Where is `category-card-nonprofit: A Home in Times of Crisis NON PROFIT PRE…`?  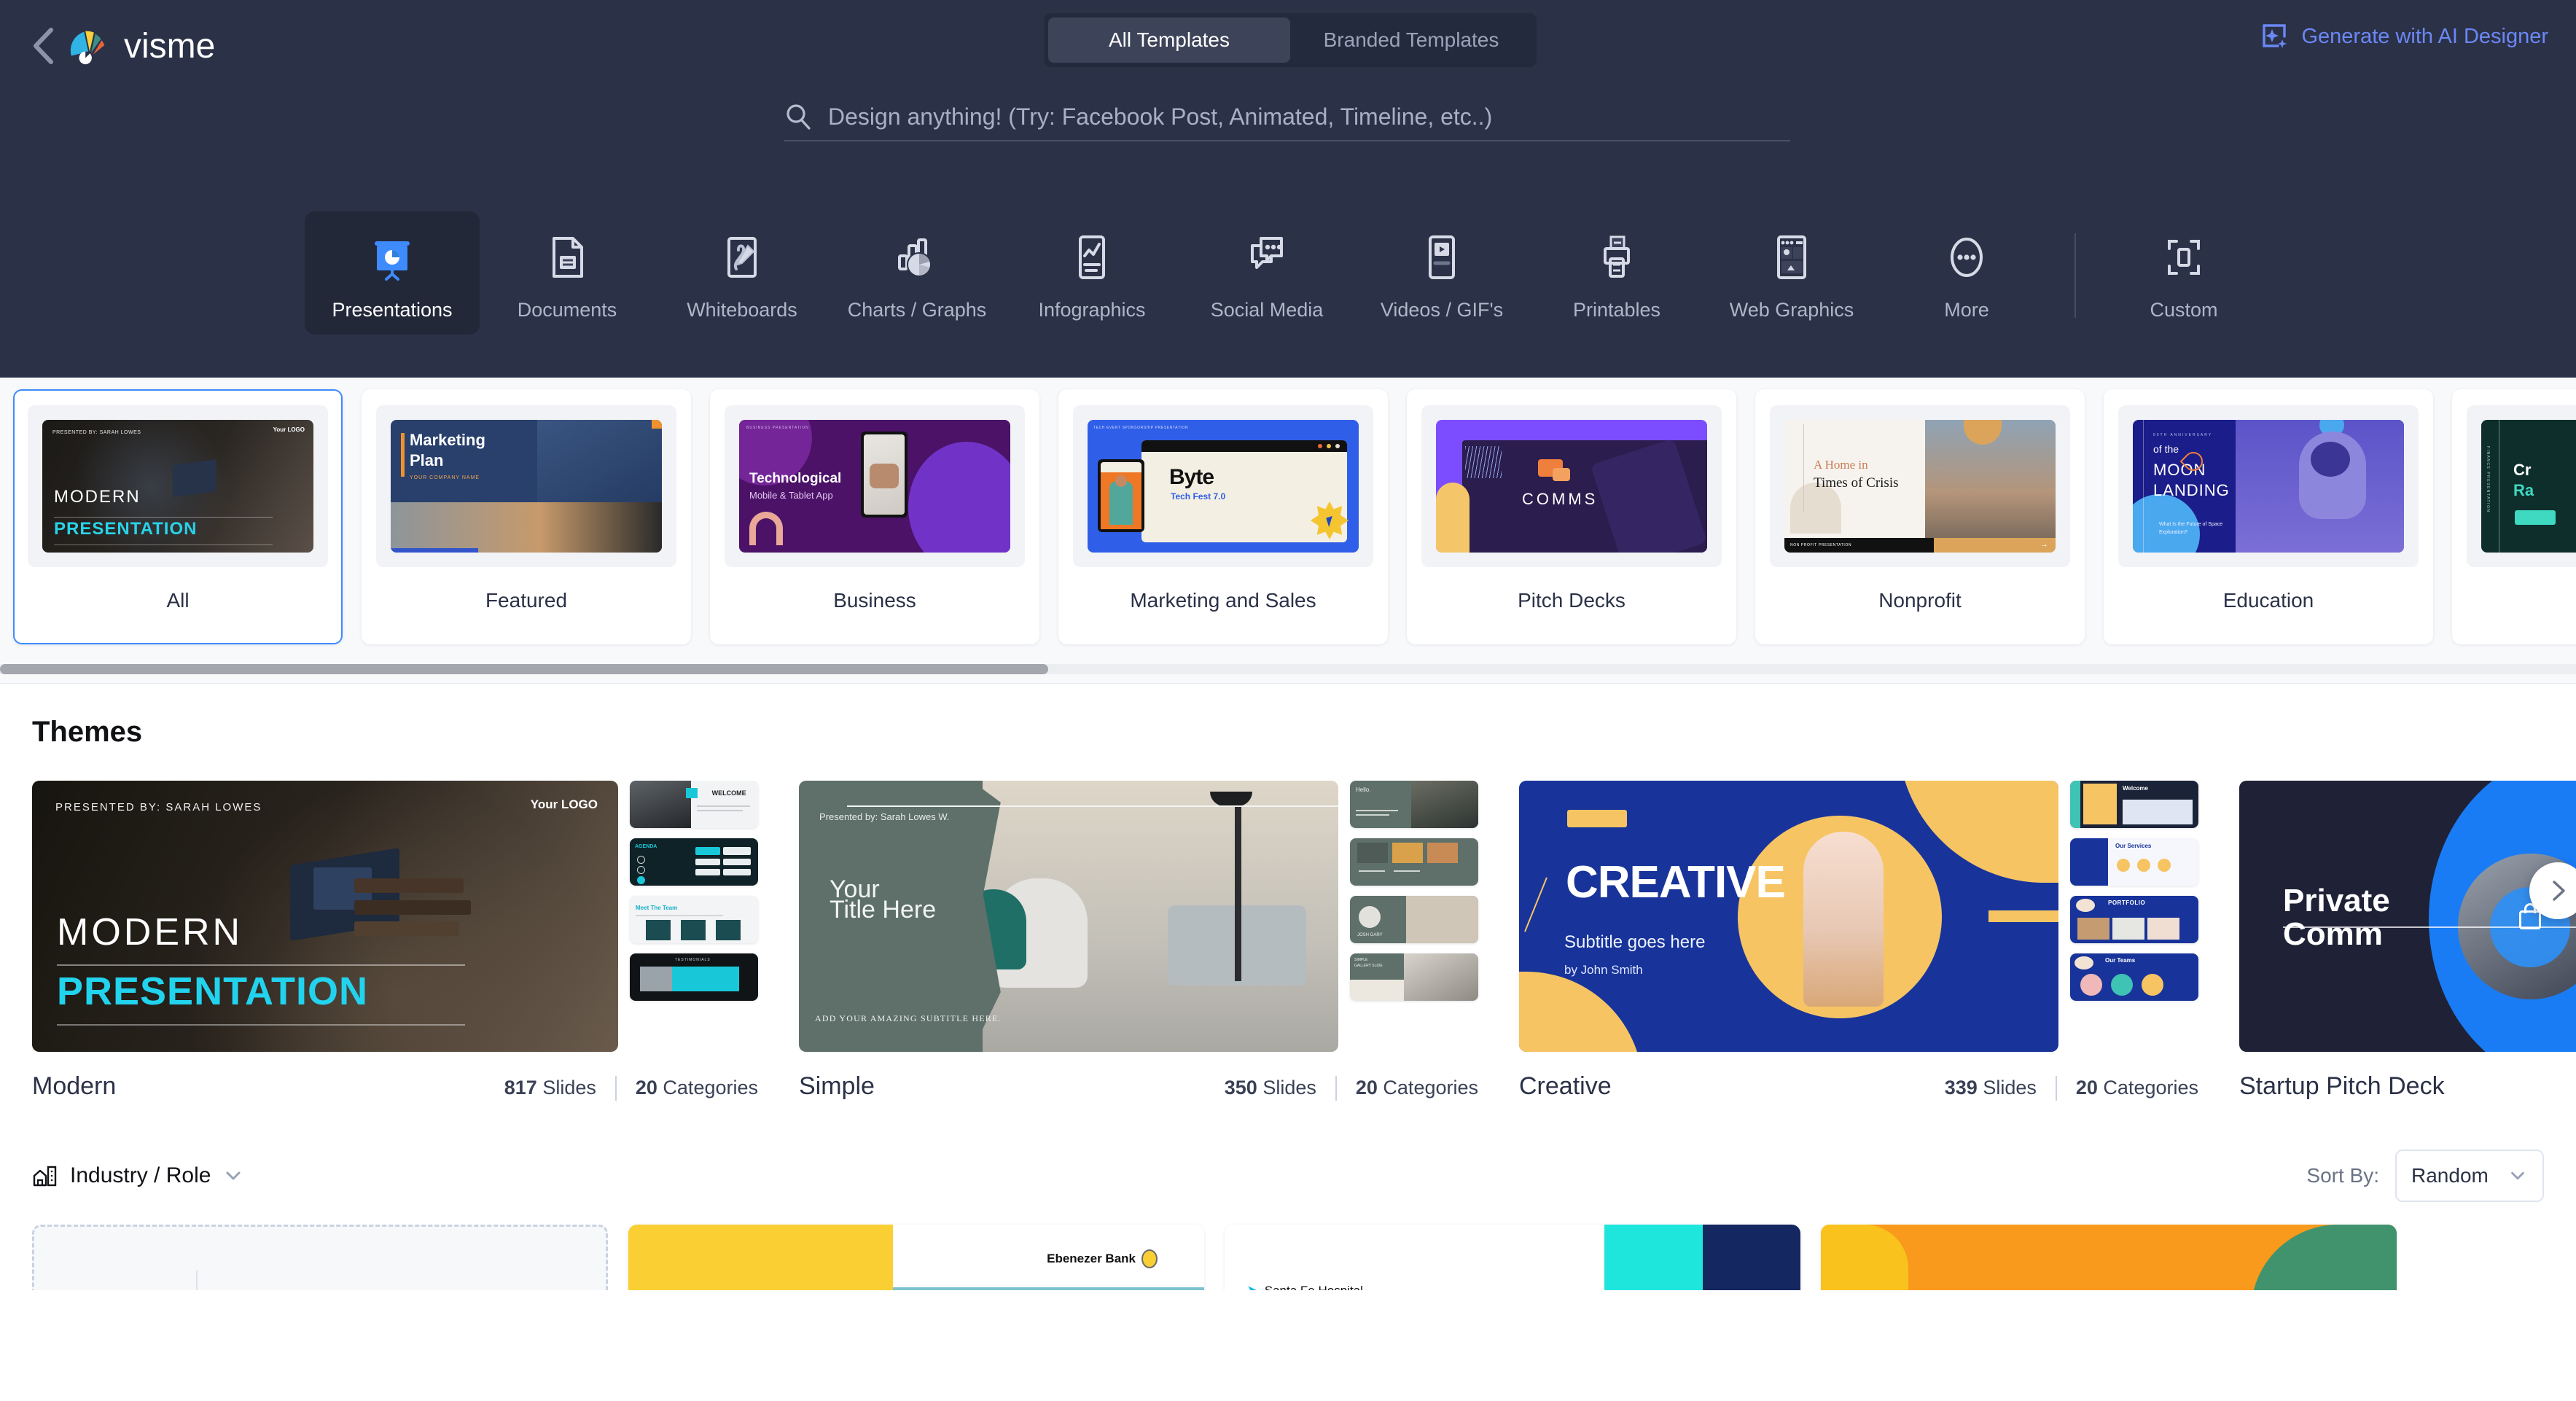
category-card-nonprofit: A Home in Times of Crisis NON PROFIT PRE… is located at coordinates (1920, 516).